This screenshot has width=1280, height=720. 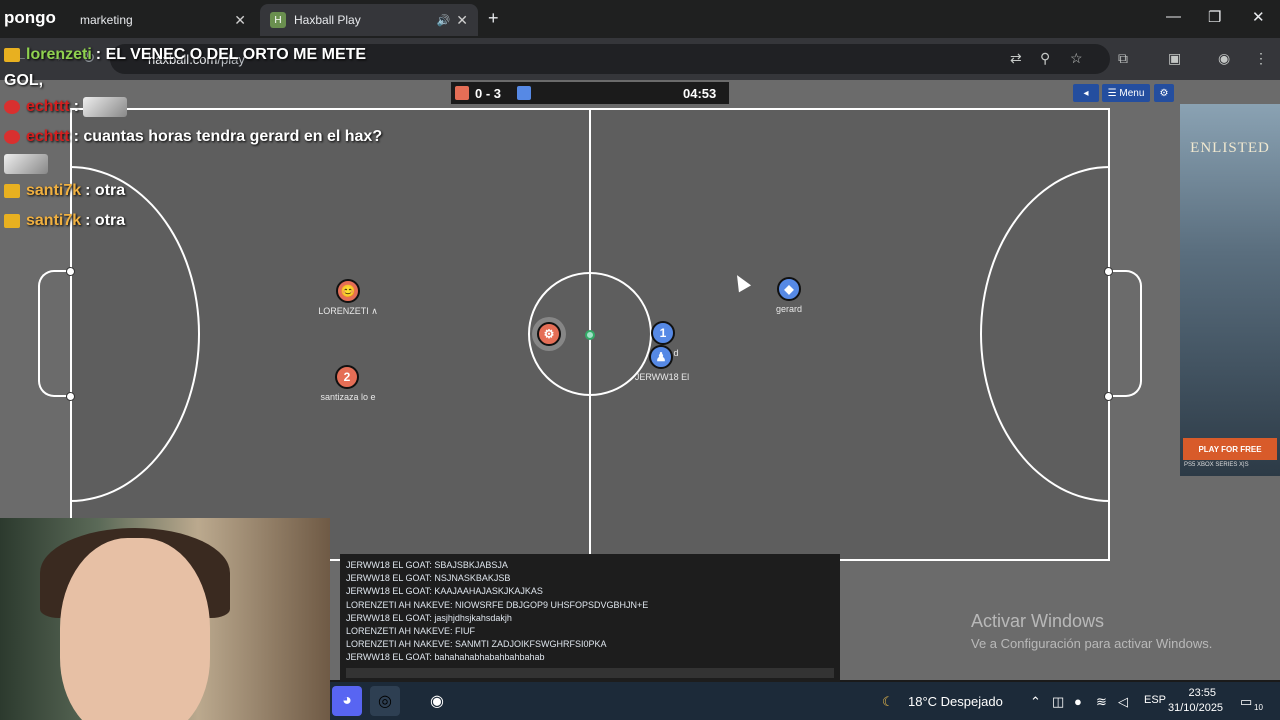 What do you see at coordinates (135, 629) in the screenshot?
I see `webcam-face` at bounding box center [135, 629].